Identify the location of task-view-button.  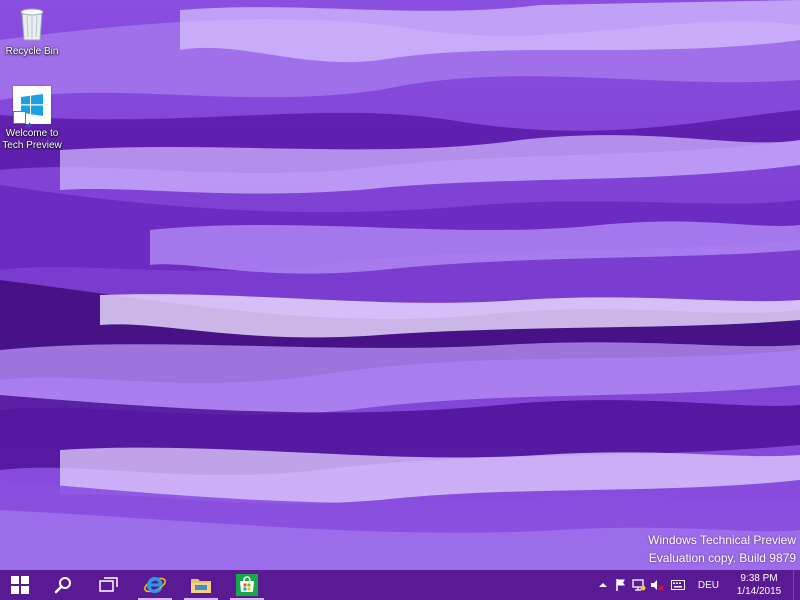
(109, 585).